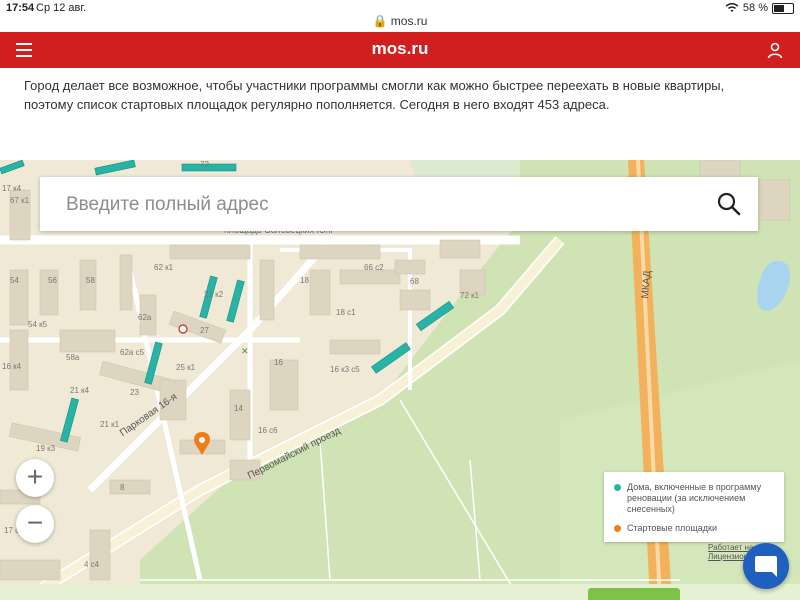 This screenshot has height=600, width=800. Describe the element at coordinates (414, 281) in the screenshot. I see `house-number: 68` at that location.